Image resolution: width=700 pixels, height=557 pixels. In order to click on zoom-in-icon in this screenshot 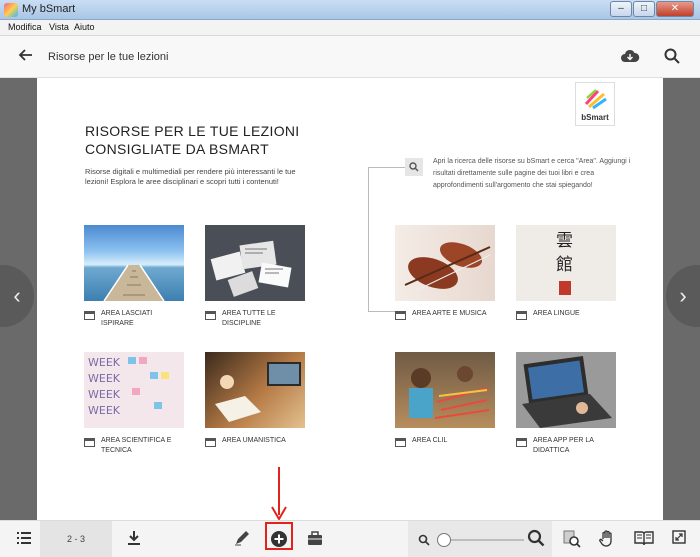, I will do `click(536, 540)`.